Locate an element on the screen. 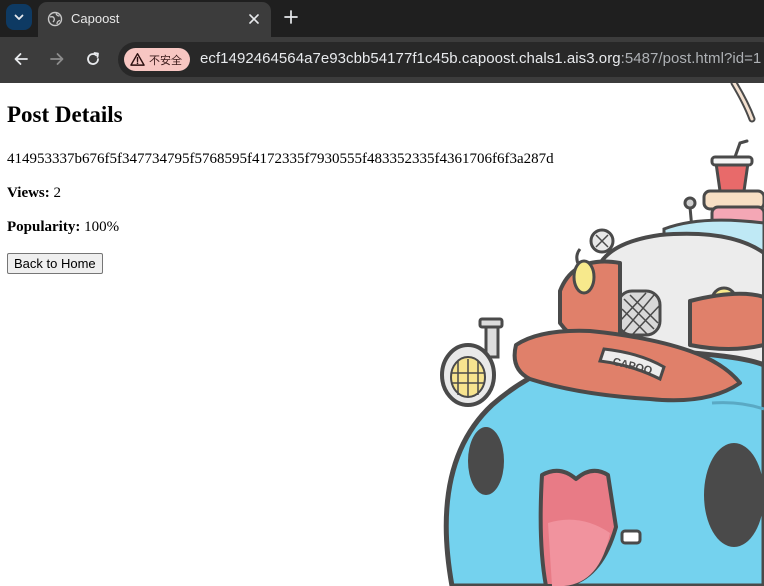  plus-icon is located at coordinates (291, 17).